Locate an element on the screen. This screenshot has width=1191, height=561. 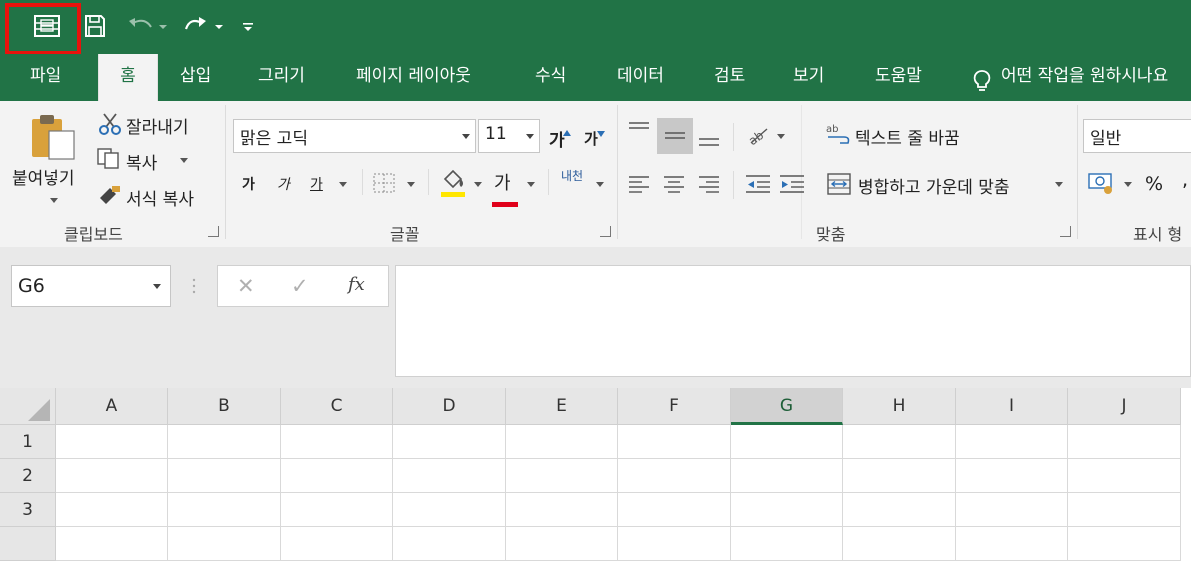
font-color-dropdown-caret is located at coordinates (531, 184).